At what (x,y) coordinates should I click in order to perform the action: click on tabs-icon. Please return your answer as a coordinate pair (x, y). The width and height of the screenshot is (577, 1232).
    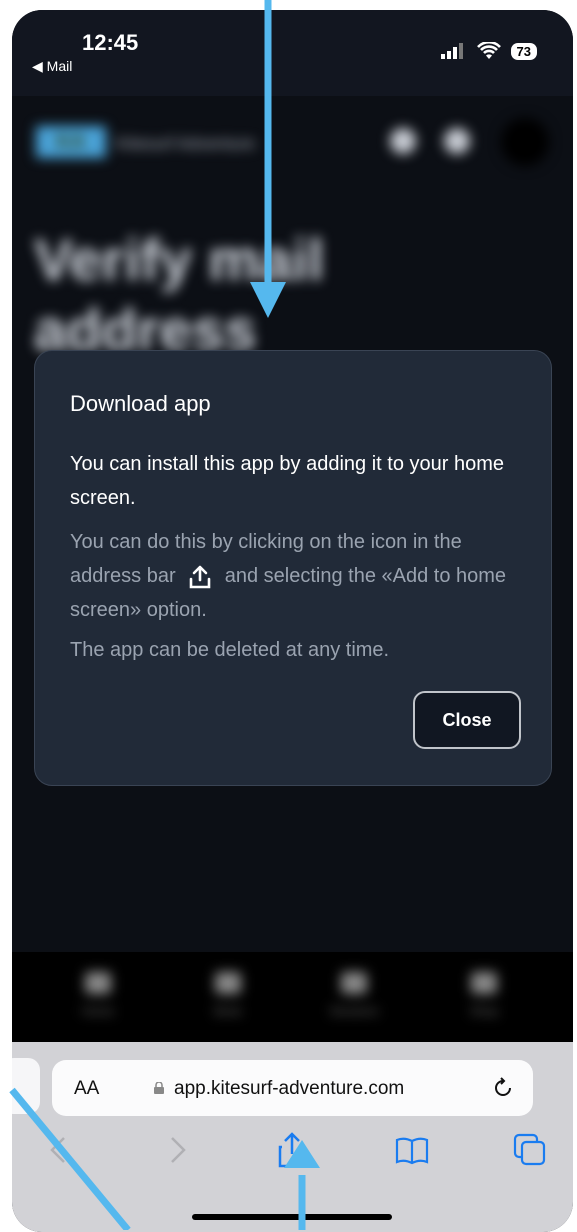
    Looking at the image, I should click on (530, 1150).